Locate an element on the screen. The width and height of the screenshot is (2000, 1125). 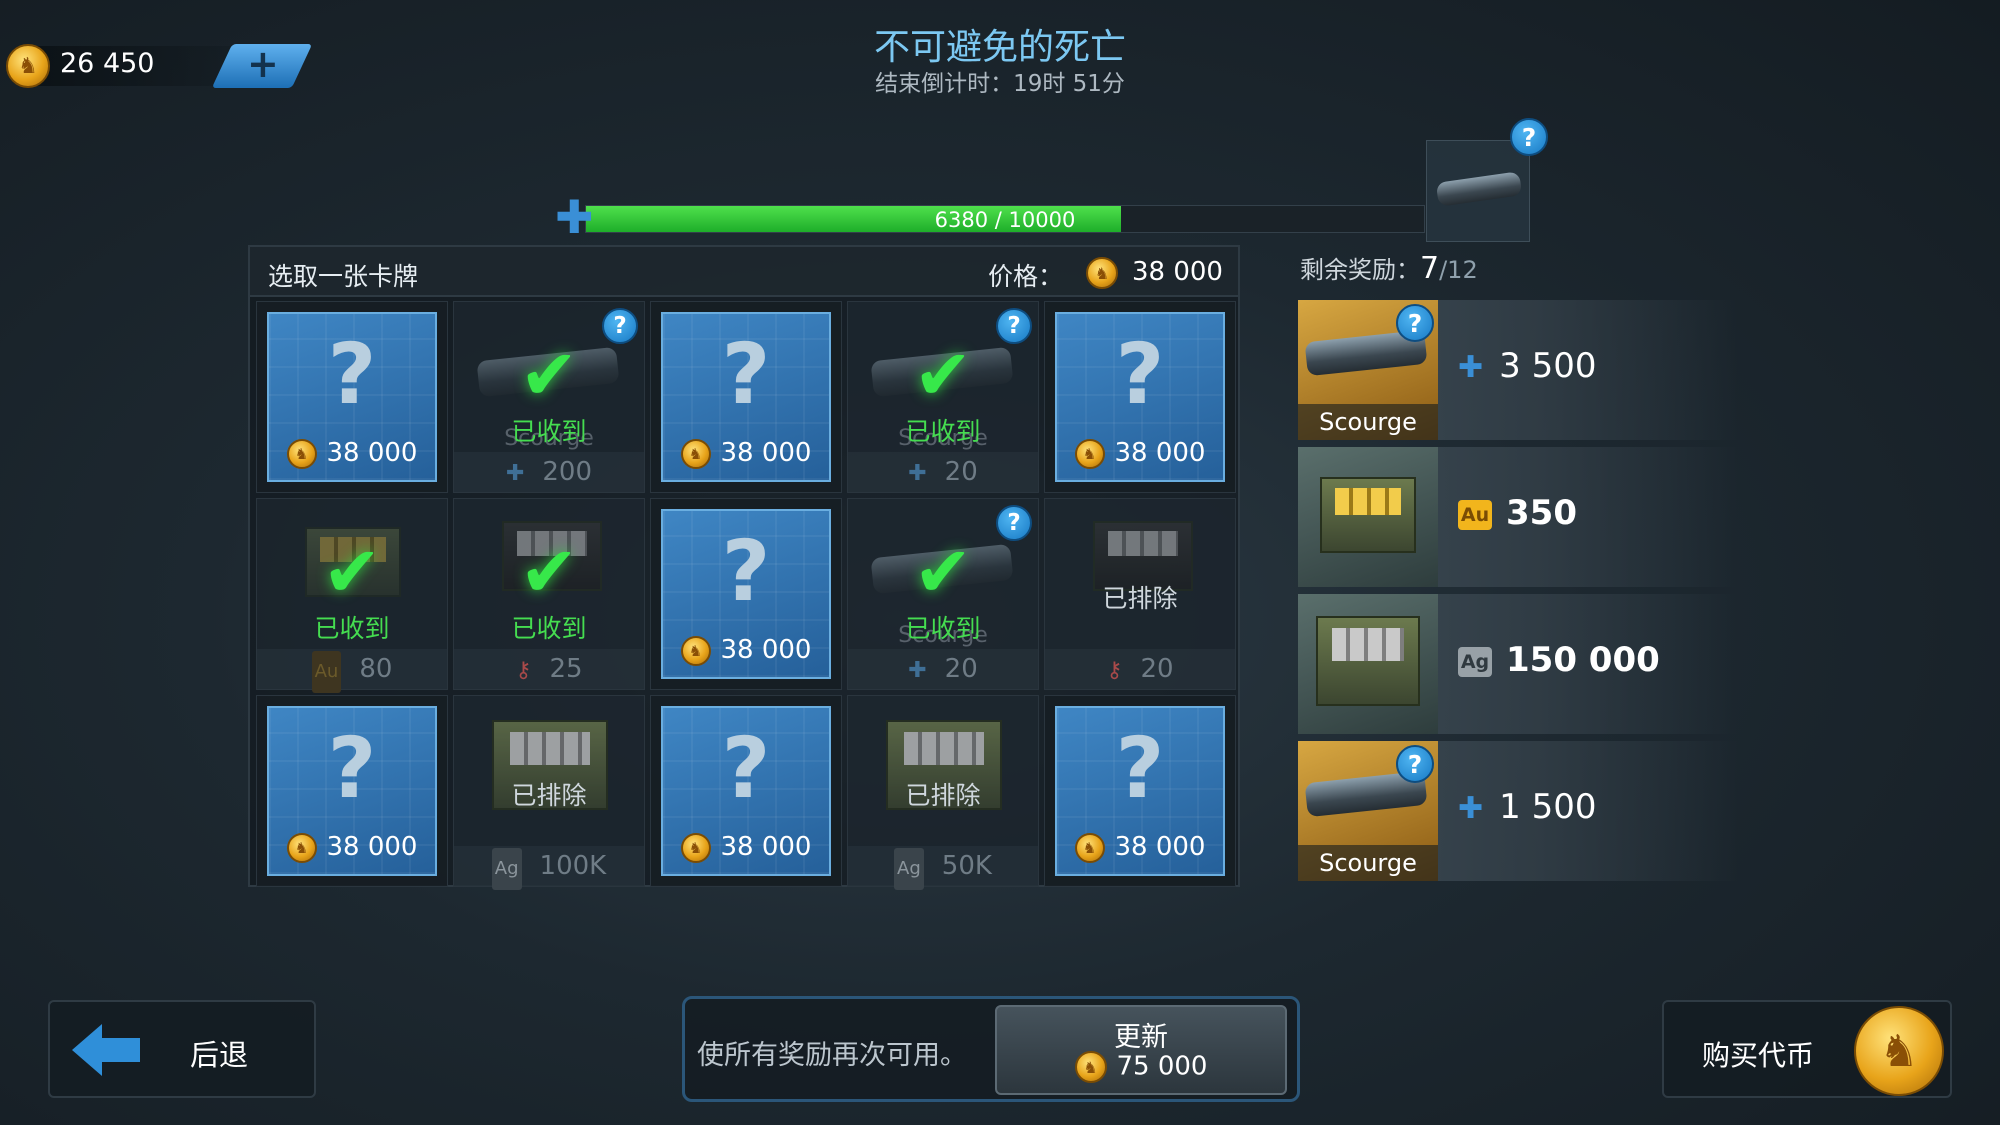
reward-thumbnail is located at coordinates (1368, 664).